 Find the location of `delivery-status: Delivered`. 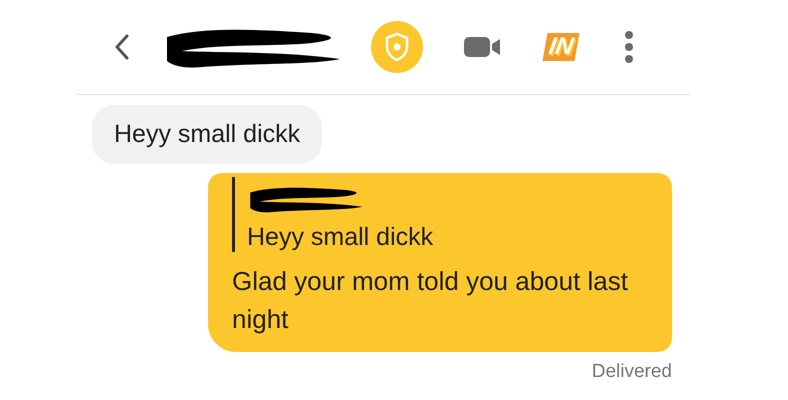

delivery-status: Delivered is located at coordinates (632, 372).